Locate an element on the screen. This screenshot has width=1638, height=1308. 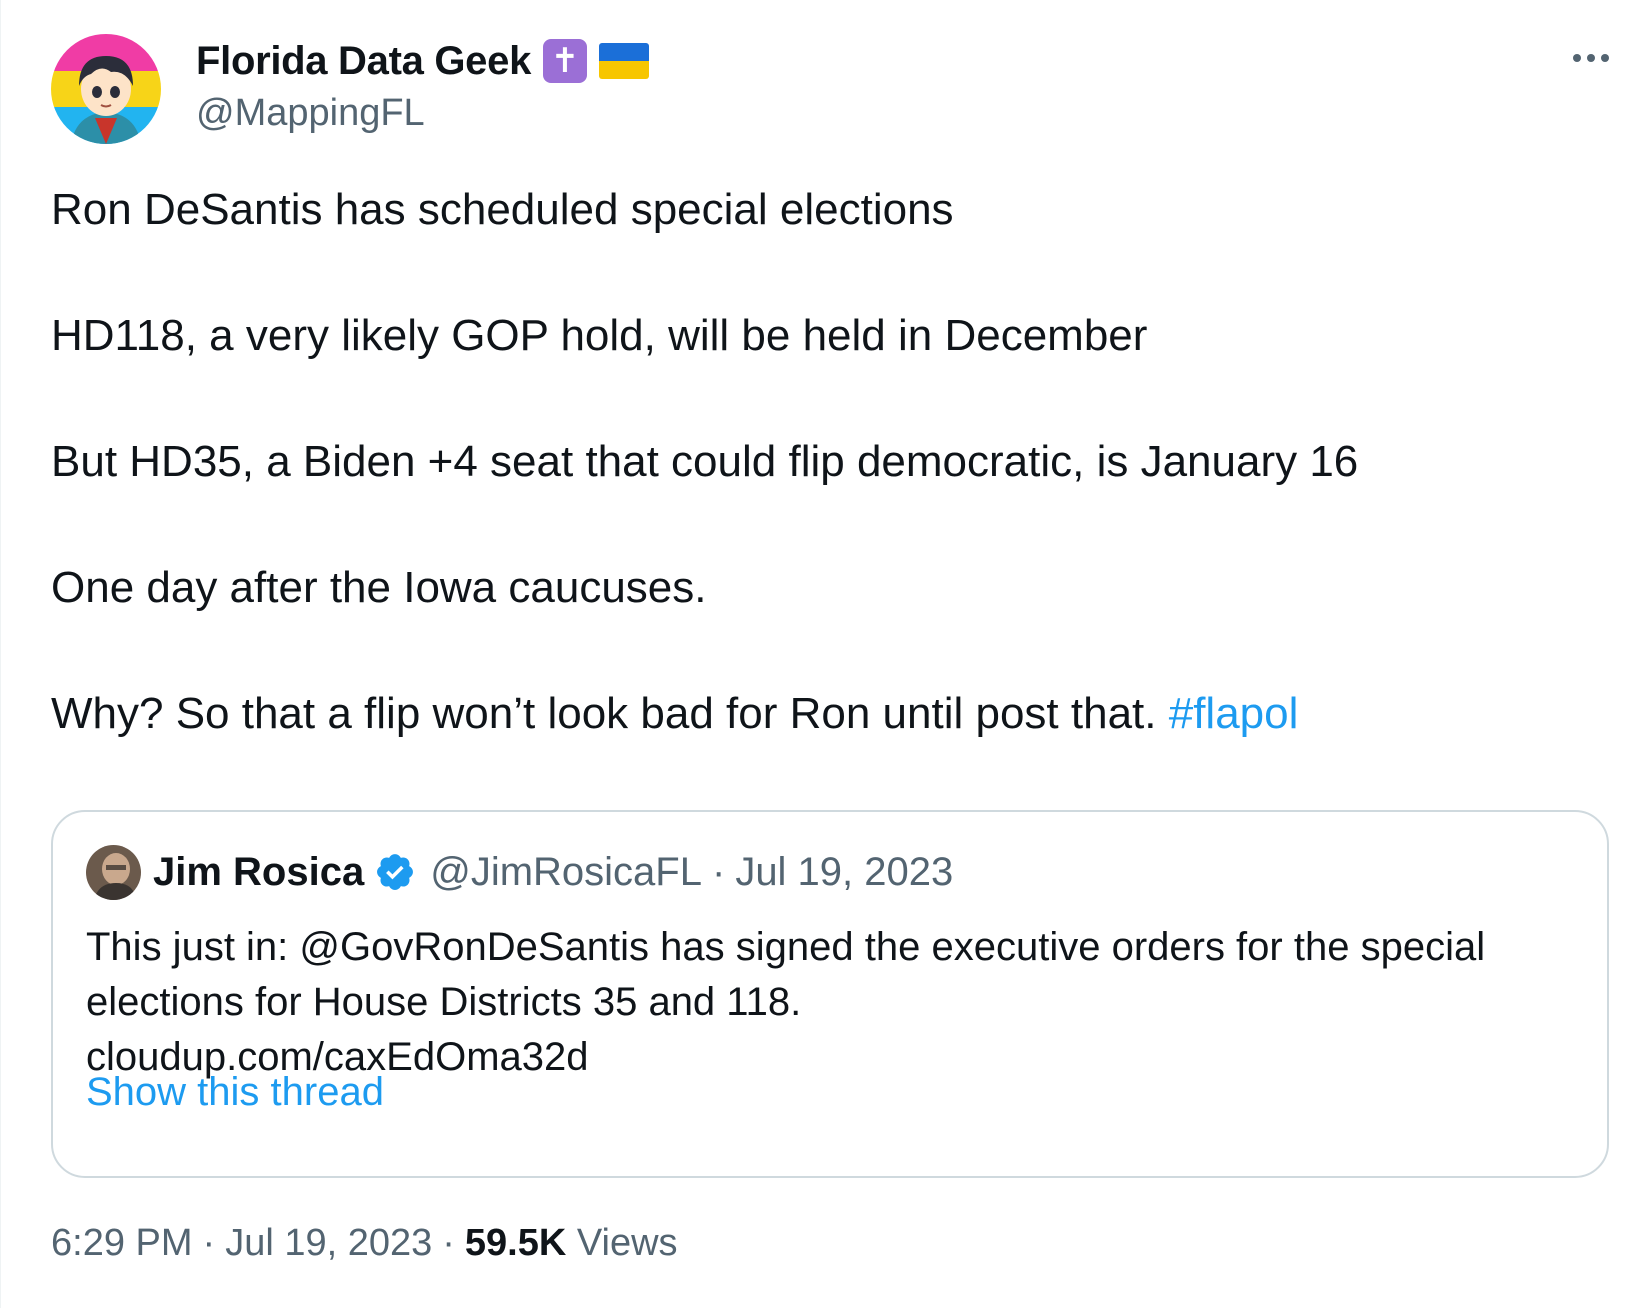
author-display-name: Florida Data Geek is located at coordinates (363, 61).